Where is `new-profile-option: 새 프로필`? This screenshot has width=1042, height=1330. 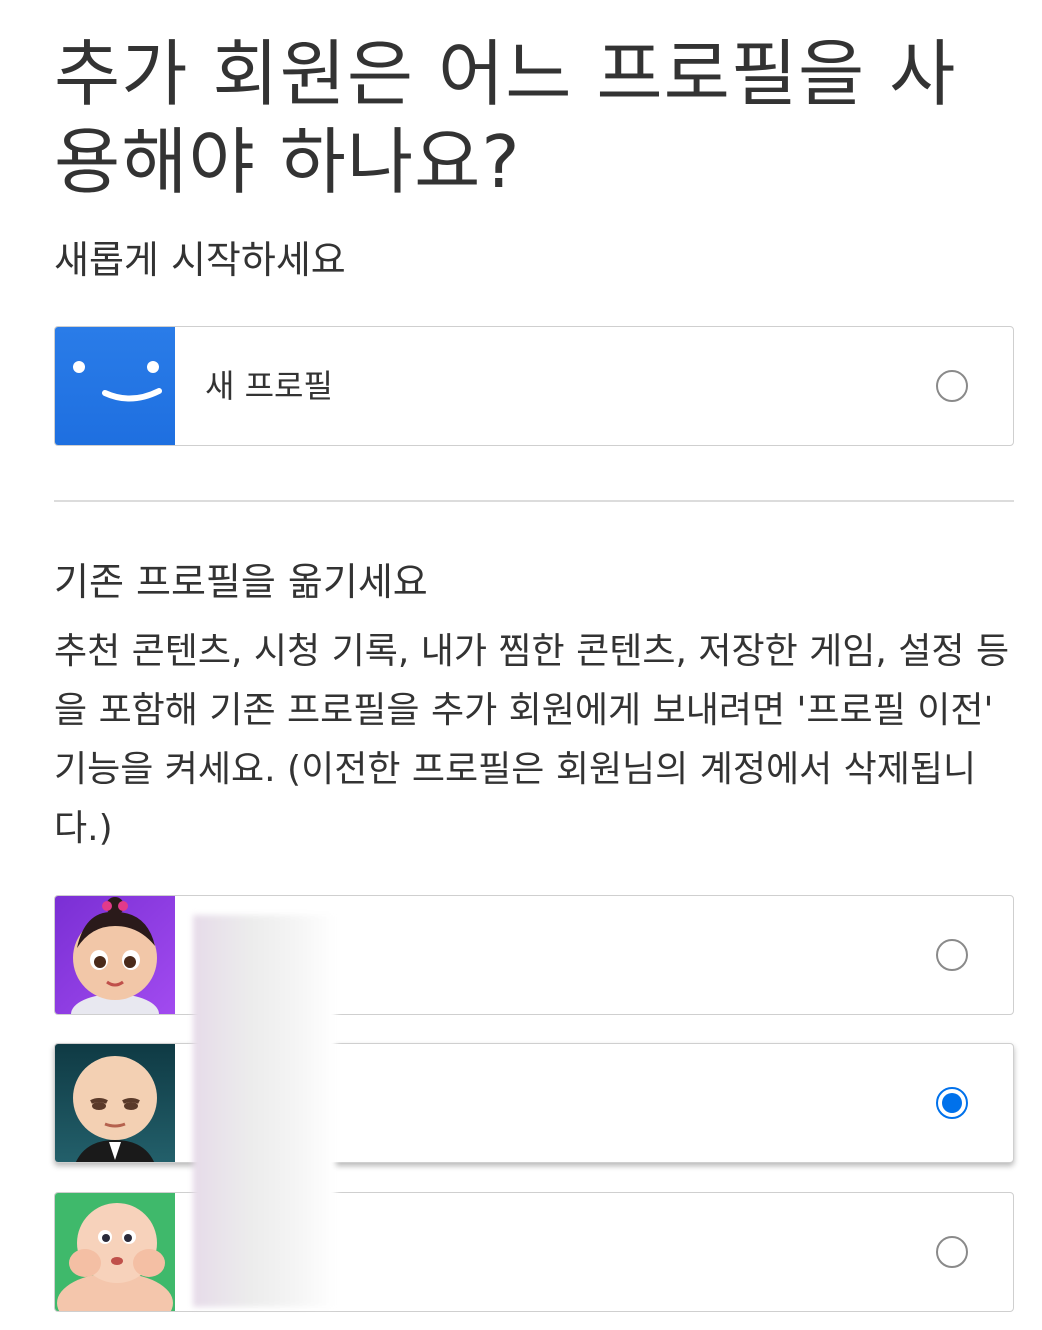 new-profile-option: 새 프로필 is located at coordinates (534, 386).